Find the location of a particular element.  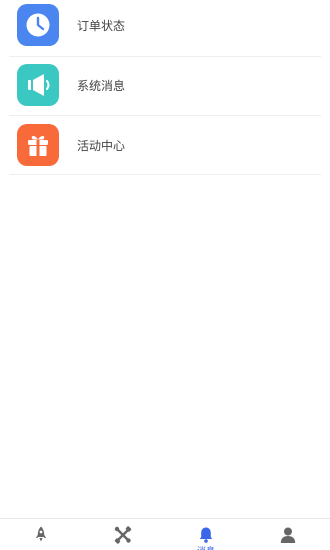

activity-center-item: 活动中心 is located at coordinates (165, 145).